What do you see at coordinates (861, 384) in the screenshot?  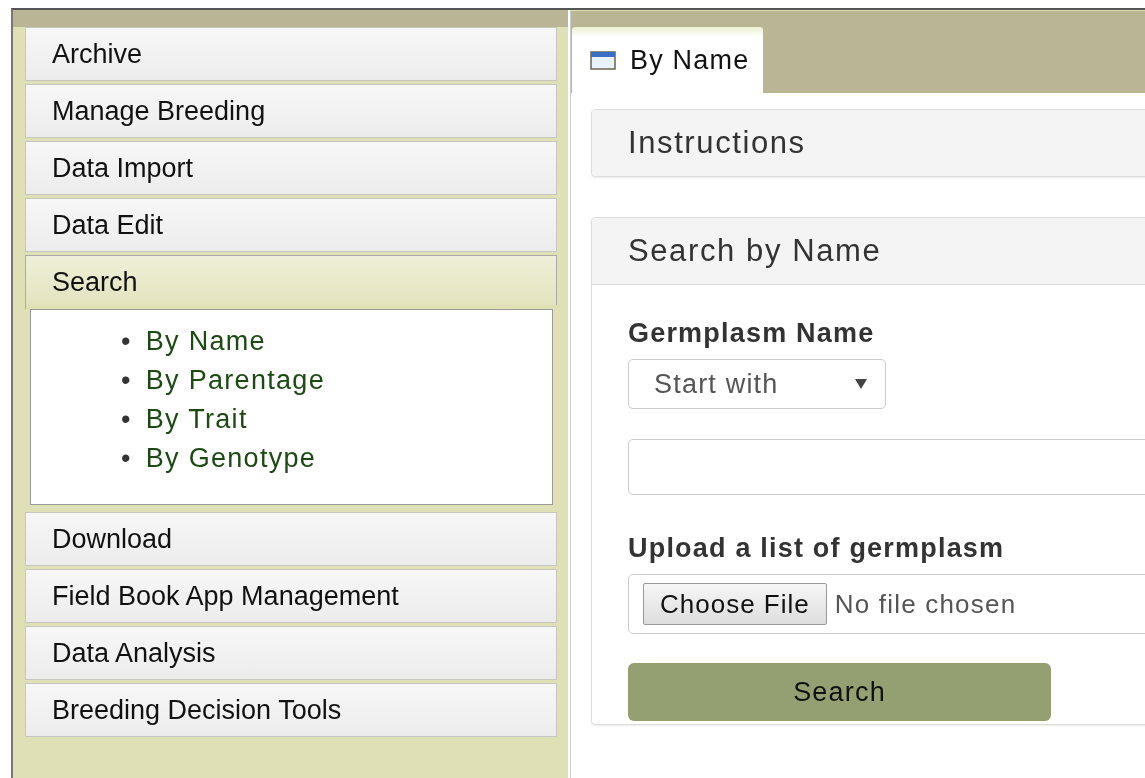 I see `dropdown-arrow-icon` at bounding box center [861, 384].